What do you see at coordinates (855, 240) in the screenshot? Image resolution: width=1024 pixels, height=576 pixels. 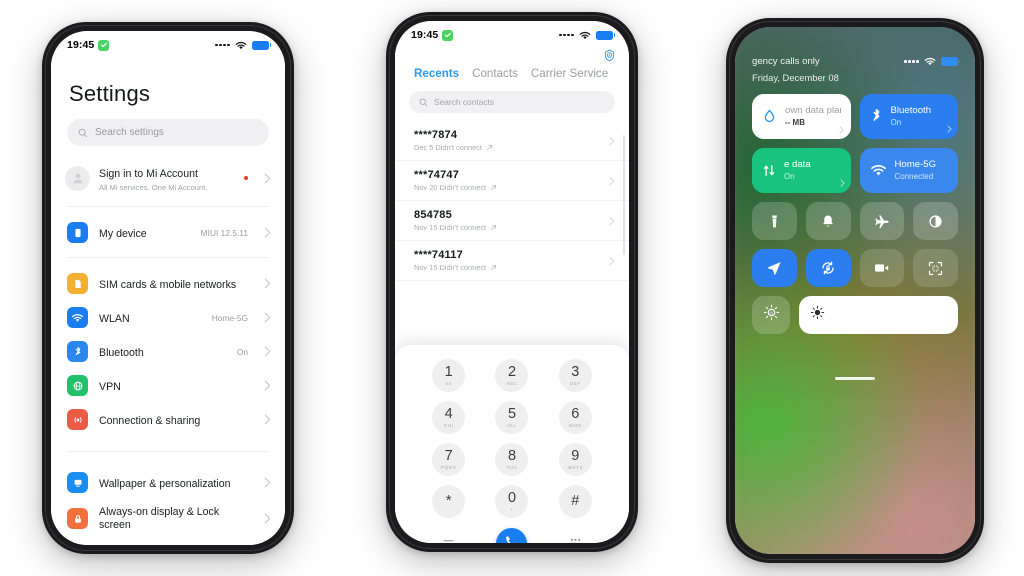 I see `quick-toggle-tiles` at bounding box center [855, 240].